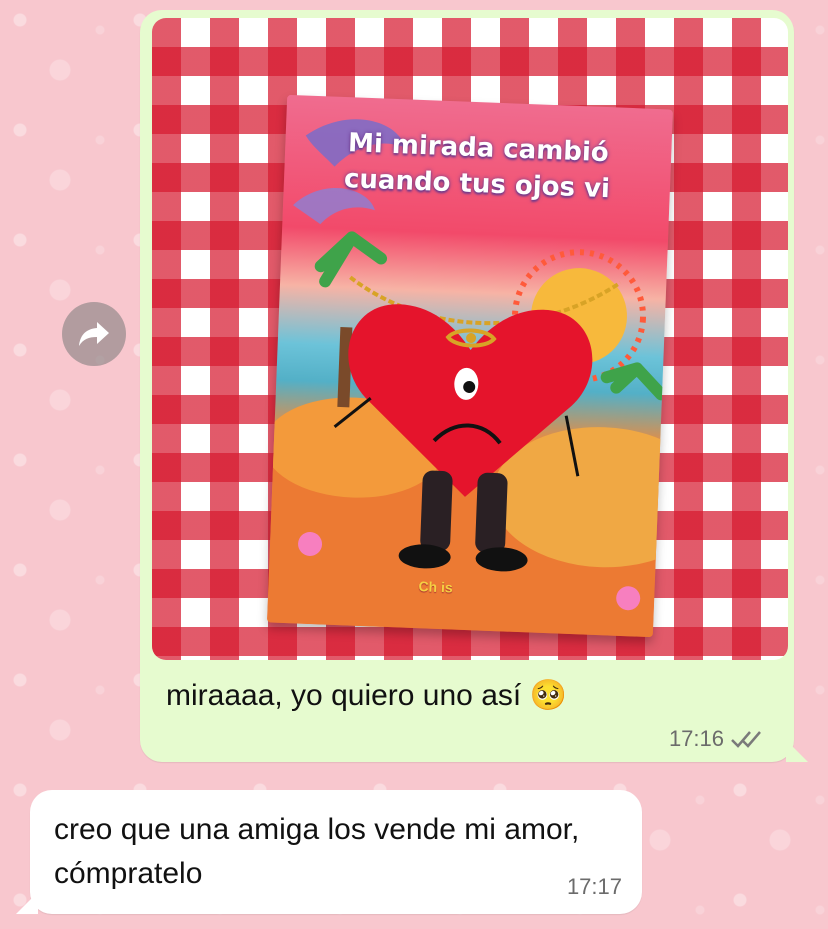 This screenshot has height=929, width=828. I want to click on sent-message-text: miraaaa, yo quiero uno así 🥺, so click(366, 695).